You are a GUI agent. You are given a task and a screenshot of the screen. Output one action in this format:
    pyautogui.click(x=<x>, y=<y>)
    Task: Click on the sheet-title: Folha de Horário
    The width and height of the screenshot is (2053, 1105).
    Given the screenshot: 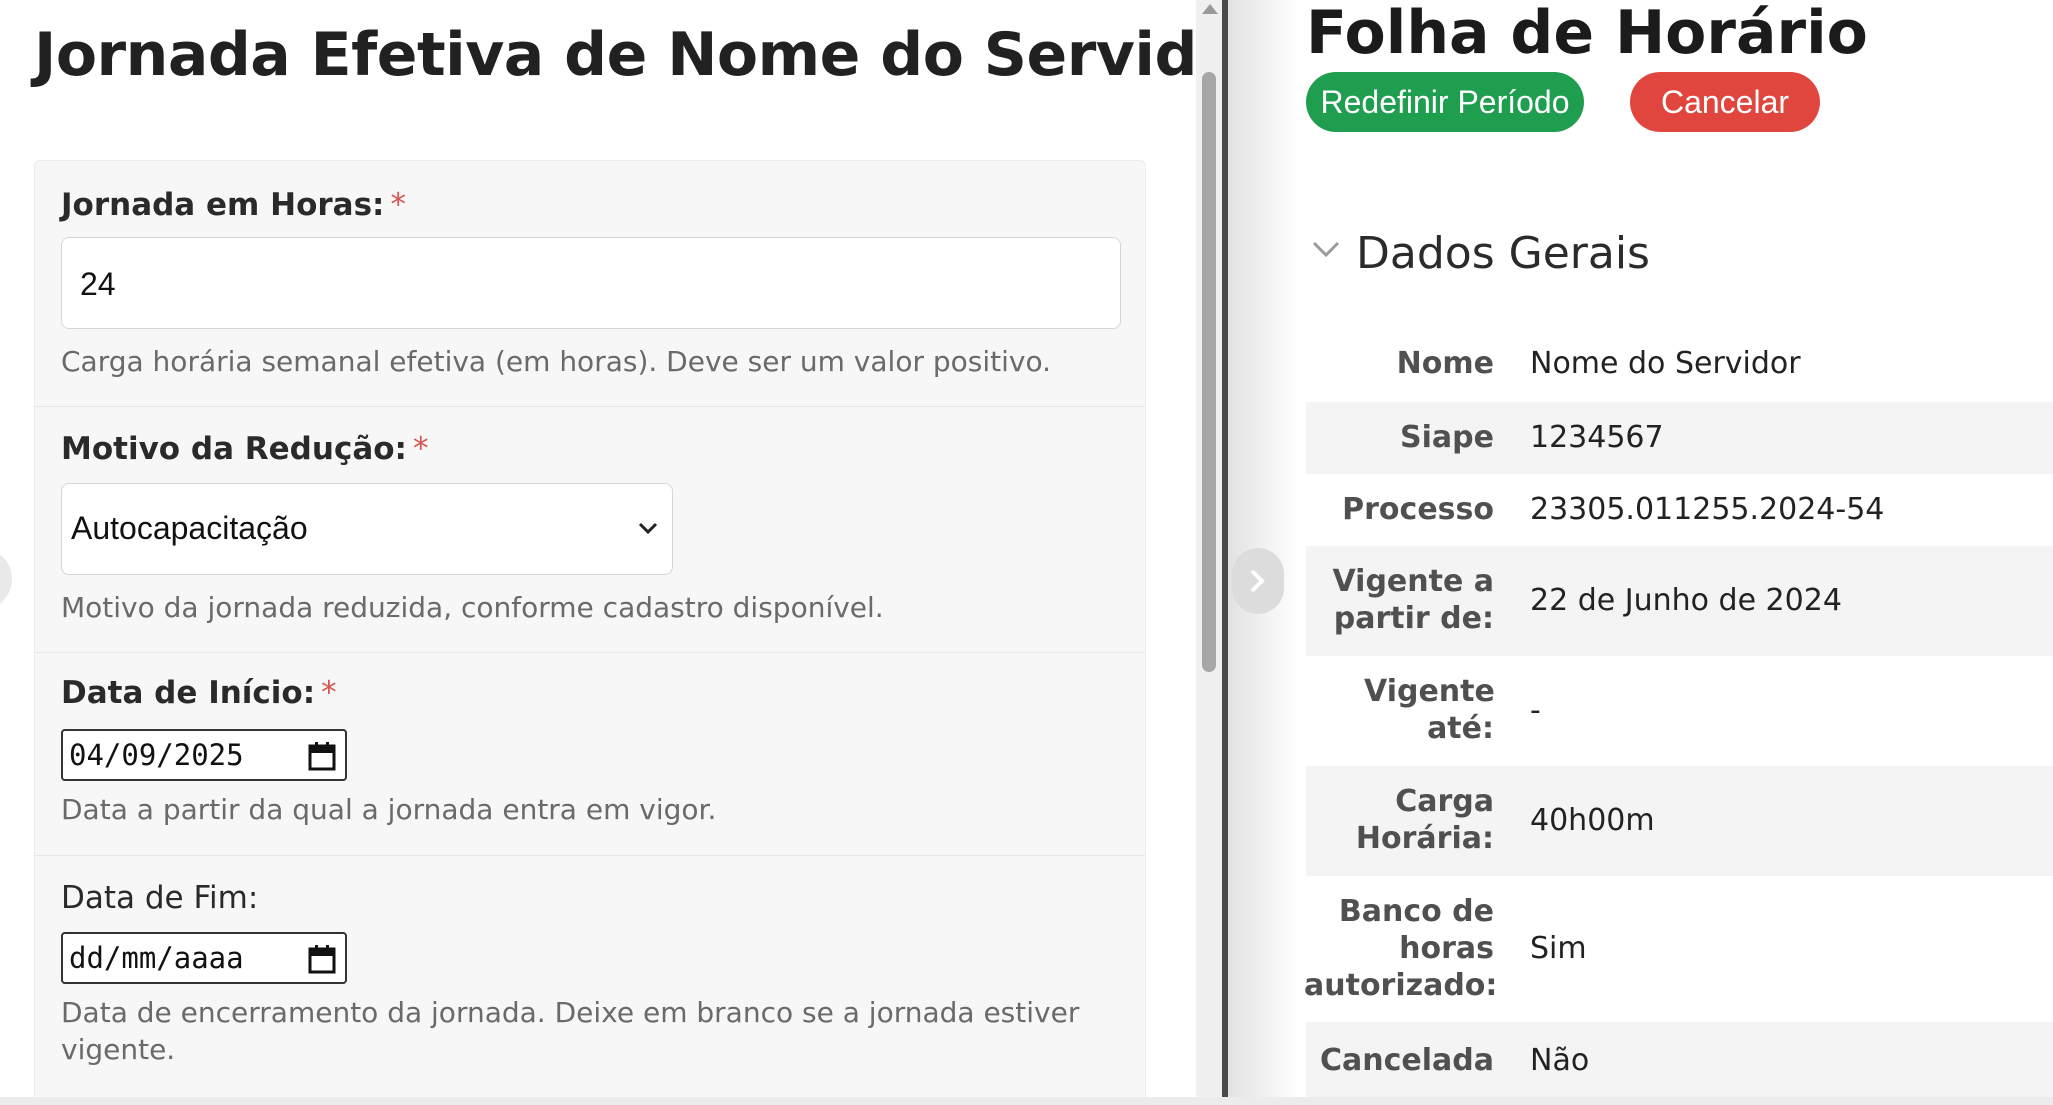 What is the action you would take?
    pyautogui.click(x=1587, y=34)
    